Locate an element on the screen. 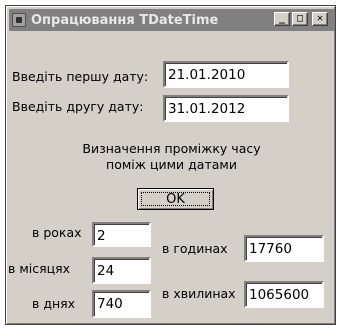 Image resolution: width=341 pixels, height=330 pixels. years-label: в роках is located at coordinates (57, 232).